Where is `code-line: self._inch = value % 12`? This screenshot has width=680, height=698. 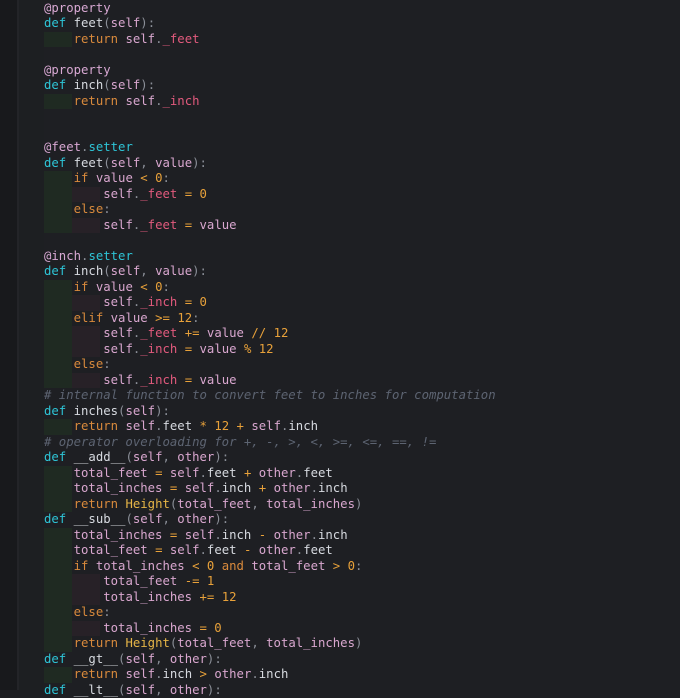
code-line: self._inch = value % 12 is located at coordinates (159, 350).